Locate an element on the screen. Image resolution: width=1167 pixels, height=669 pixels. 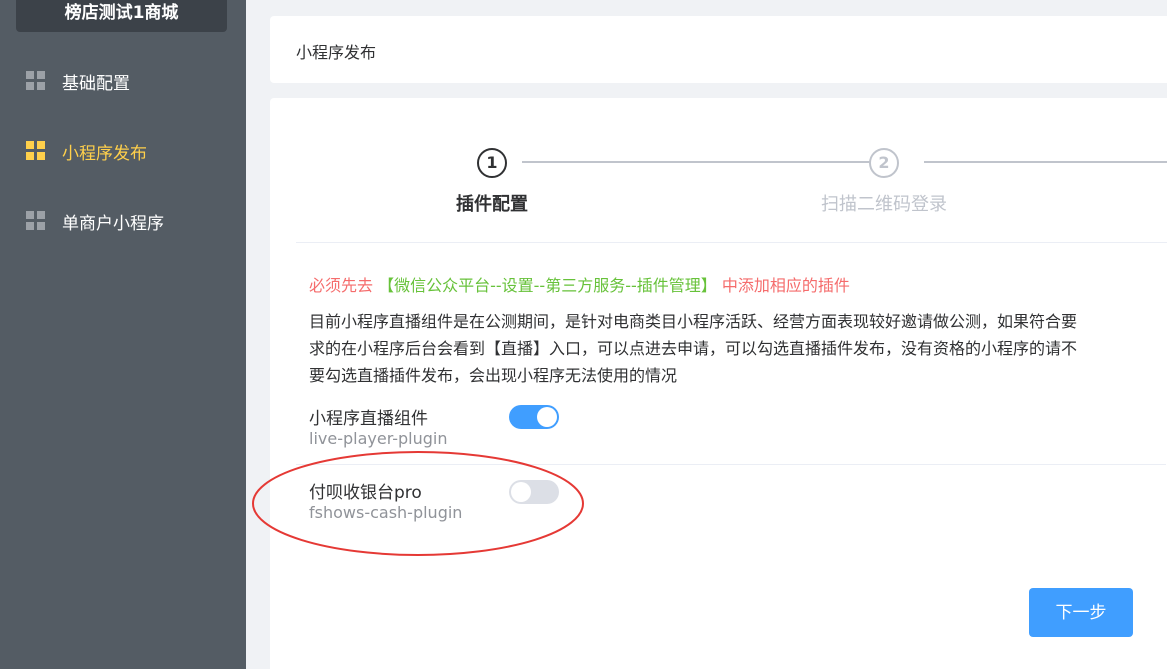
header-card: 小程序发布 is located at coordinates (718, 49).